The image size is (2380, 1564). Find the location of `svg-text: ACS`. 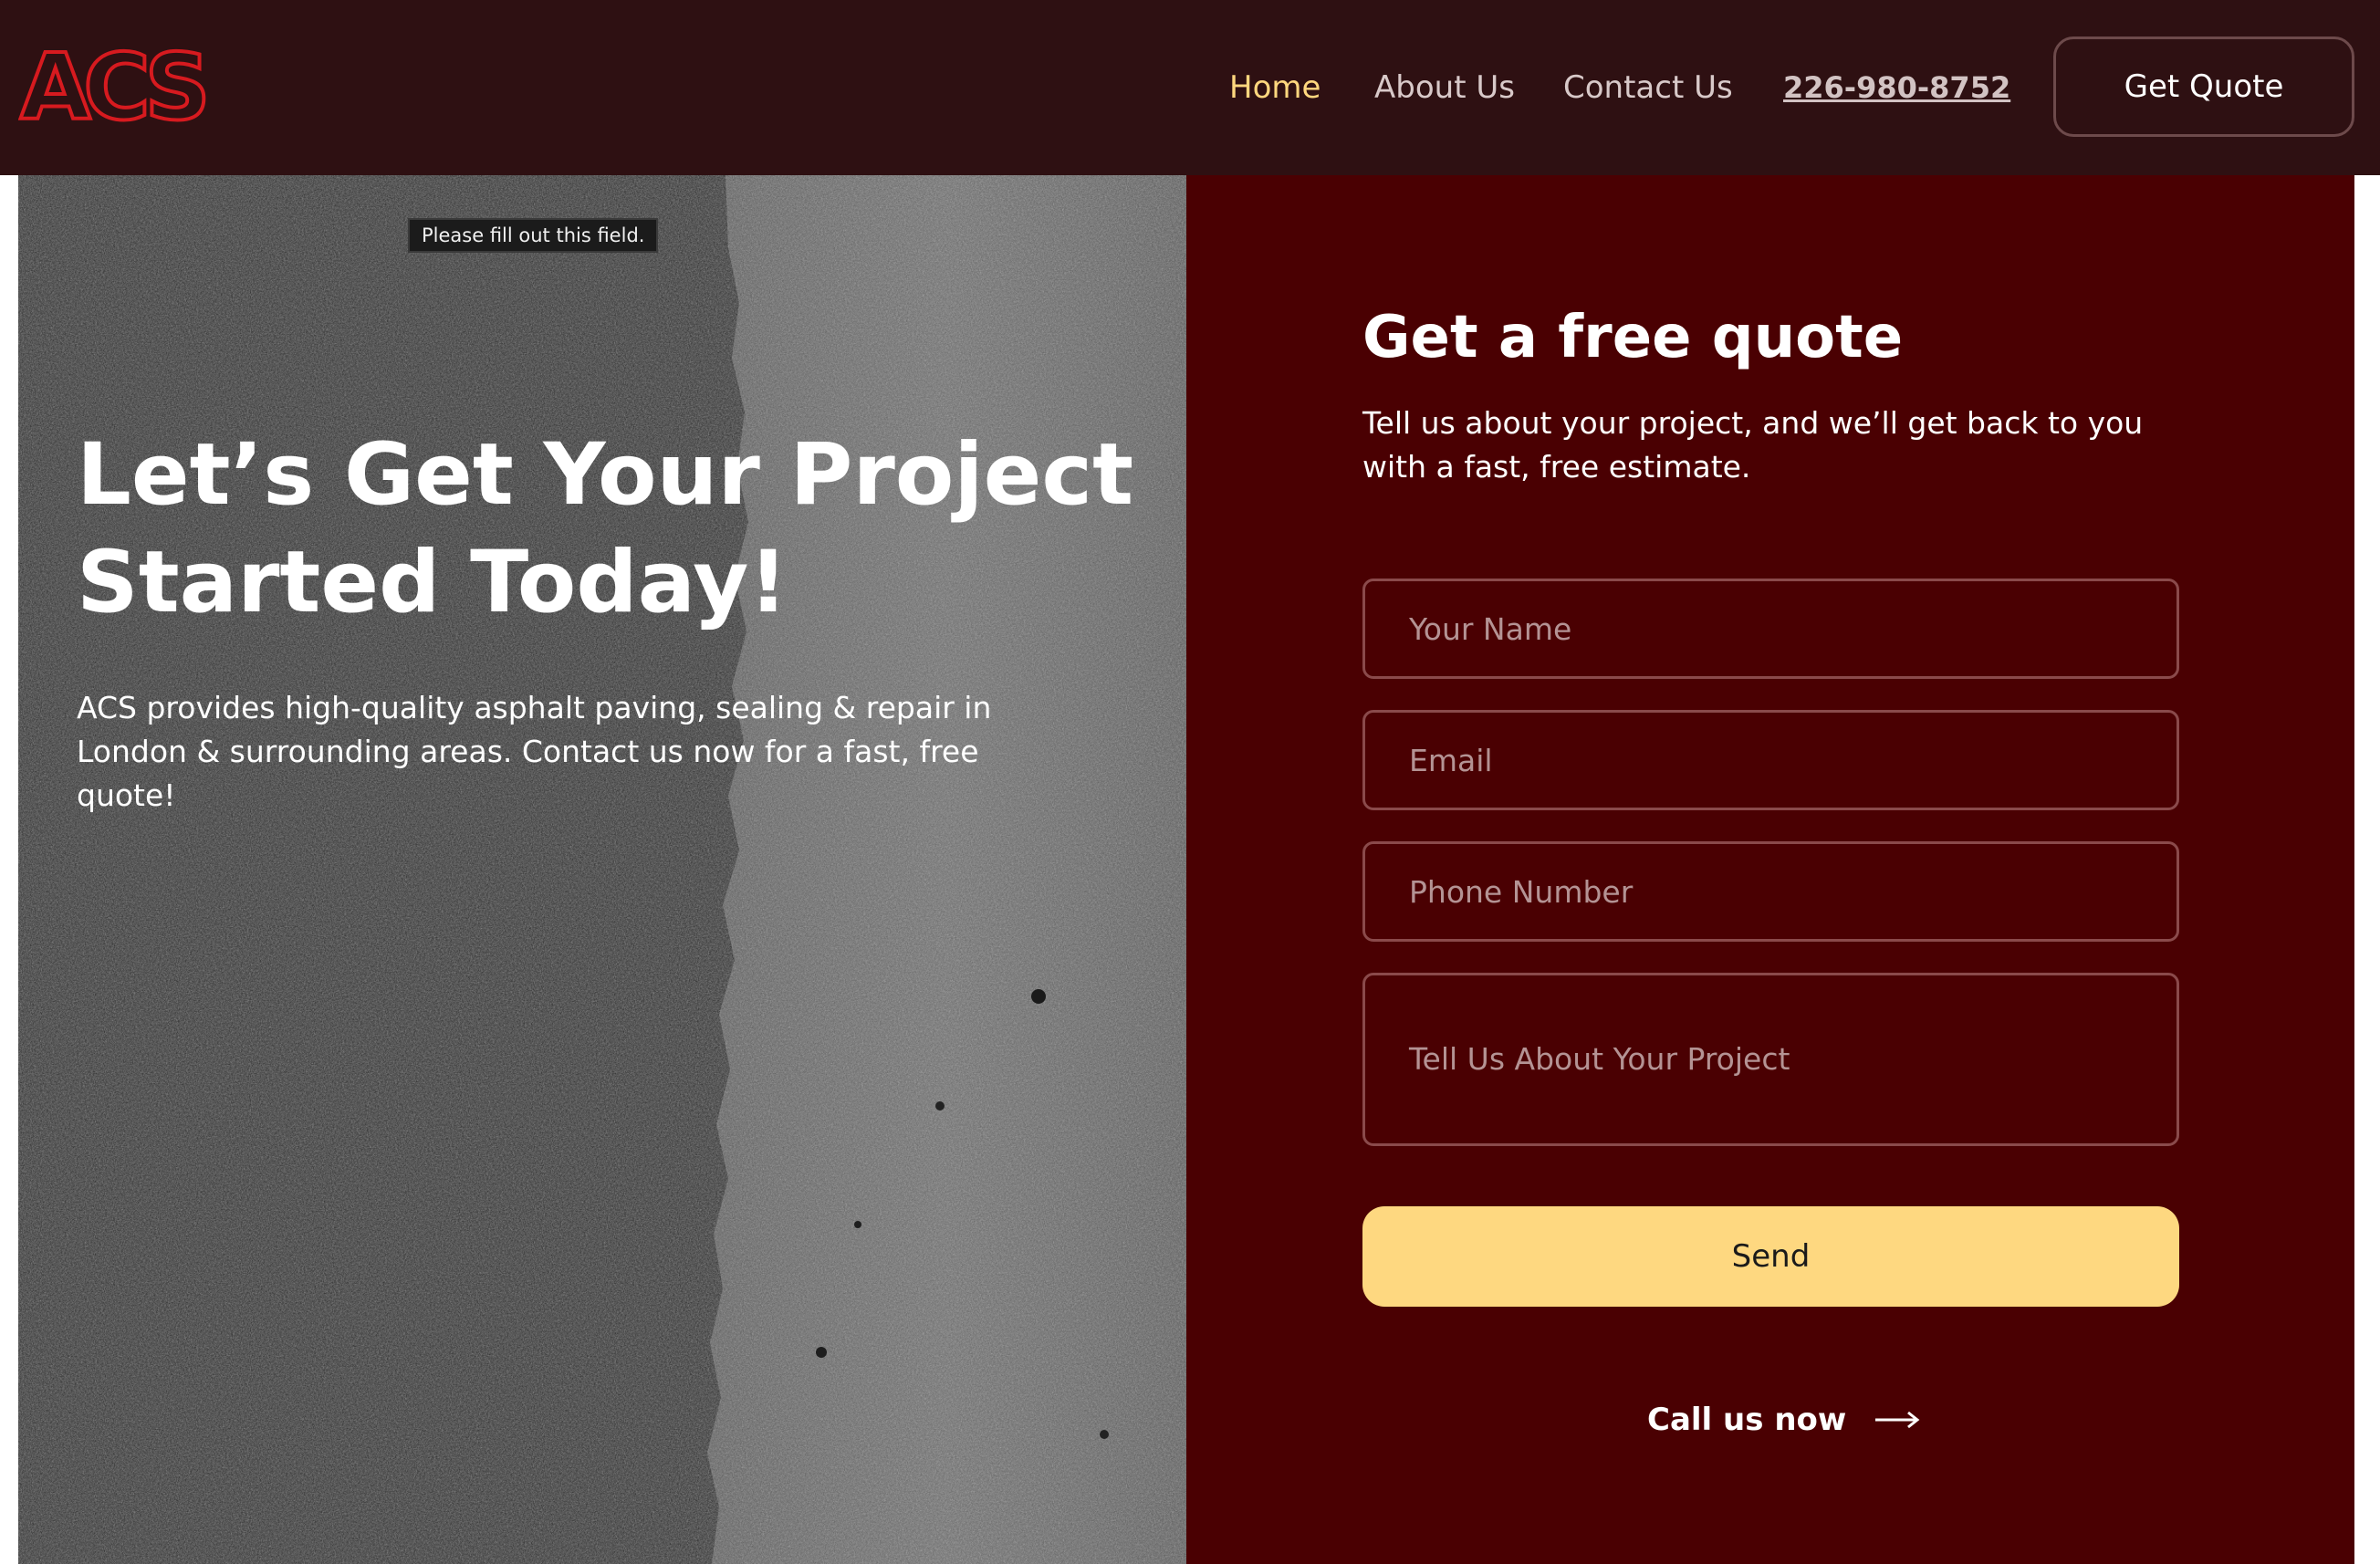

svg-text: ACS is located at coordinates (112, 85).